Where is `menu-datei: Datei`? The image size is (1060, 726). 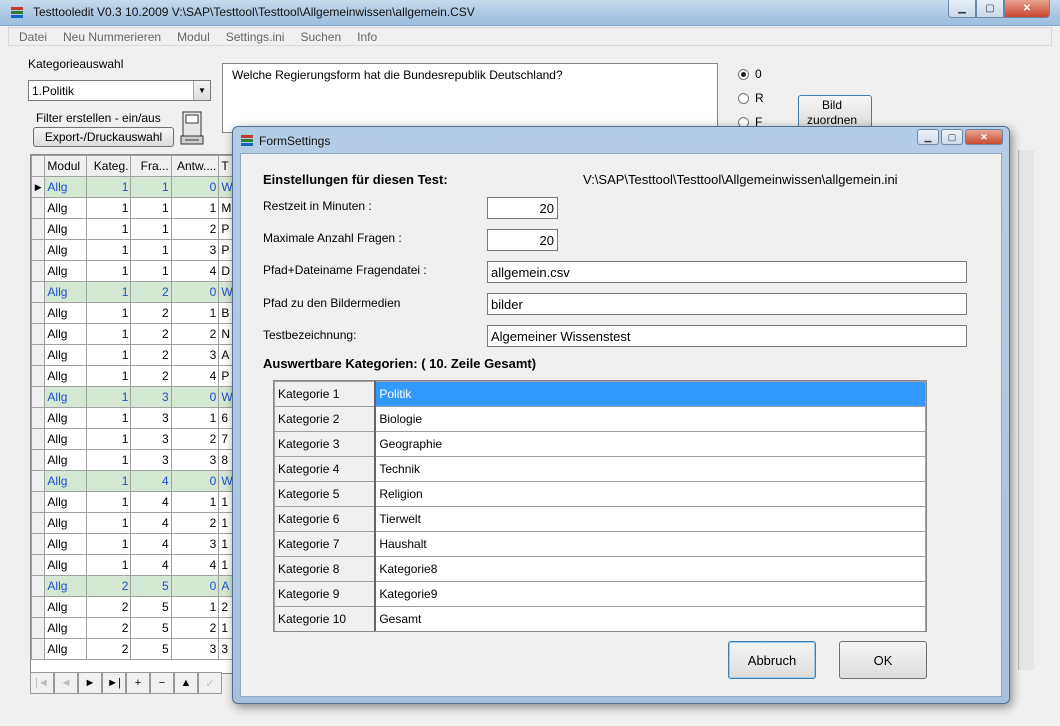 menu-datei: Datei is located at coordinates (31, 37).